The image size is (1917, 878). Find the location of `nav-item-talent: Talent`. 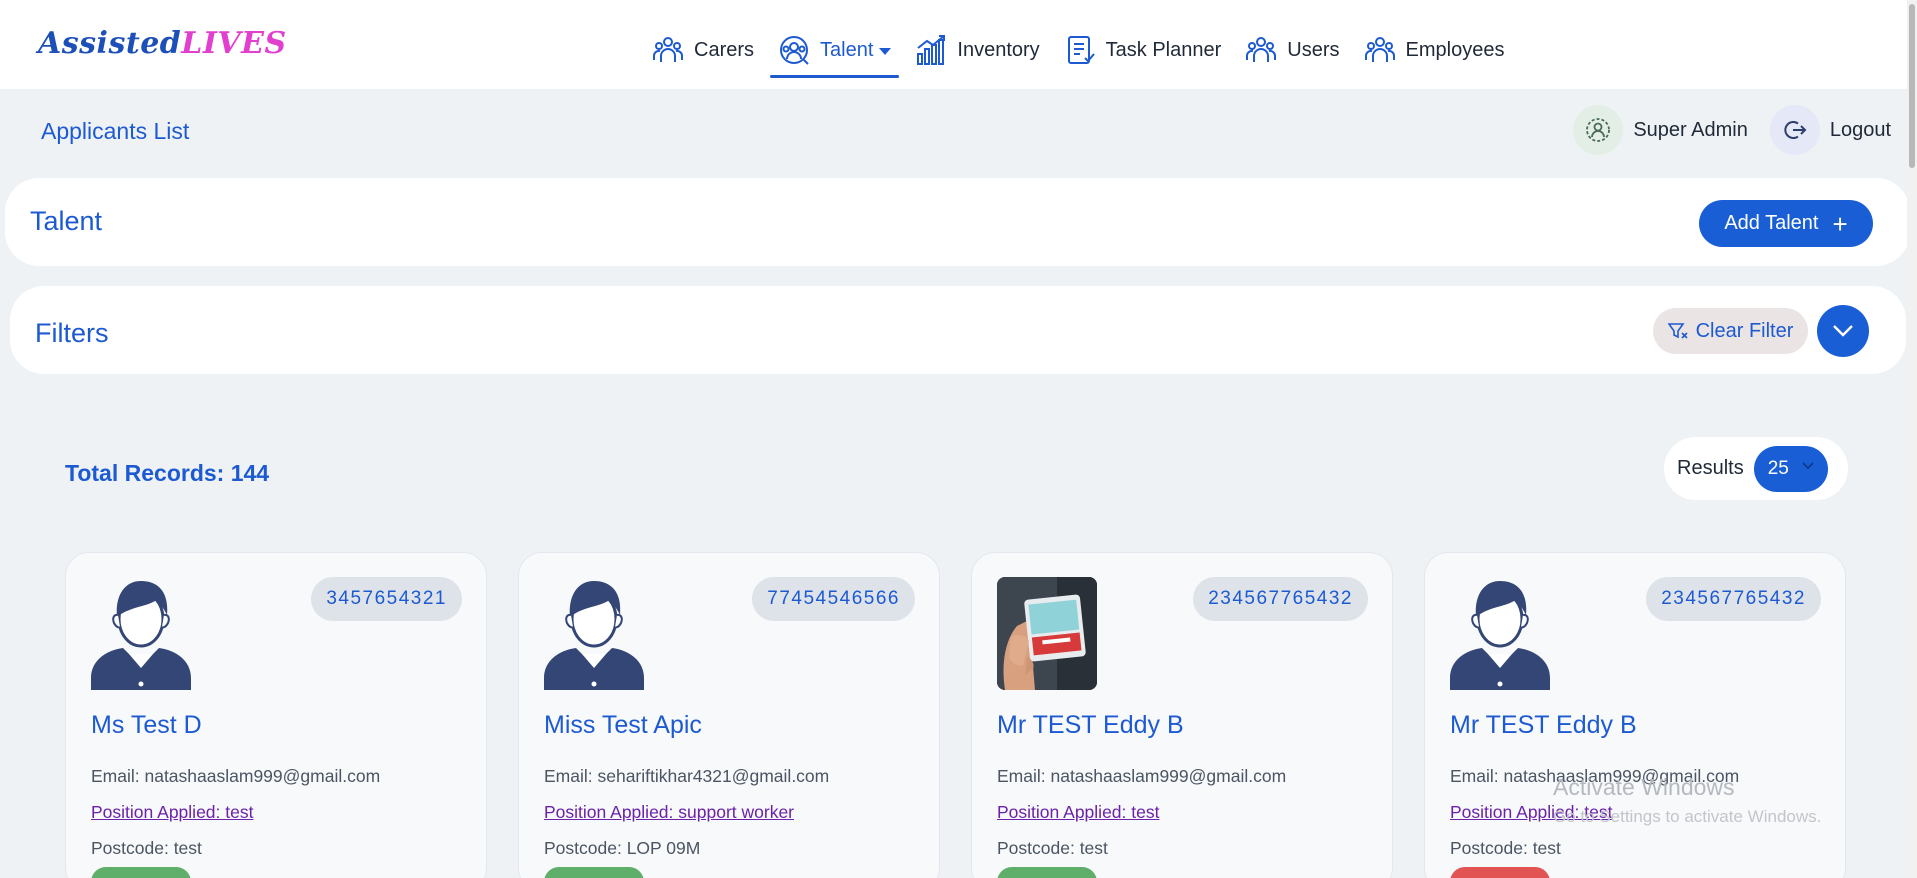

nav-item-talent: Talent is located at coordinates (834, 50).